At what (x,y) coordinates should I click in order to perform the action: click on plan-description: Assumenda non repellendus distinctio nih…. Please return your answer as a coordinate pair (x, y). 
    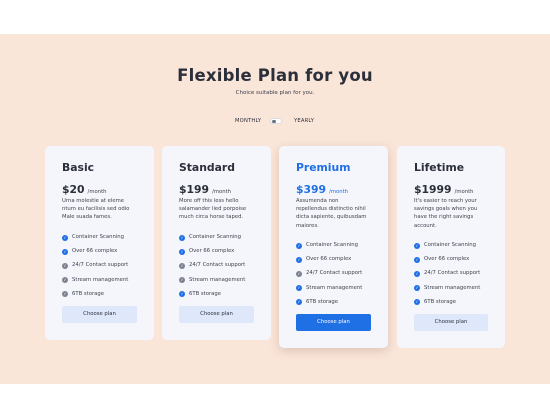
    Looking at the image, I should click on (331, 213).